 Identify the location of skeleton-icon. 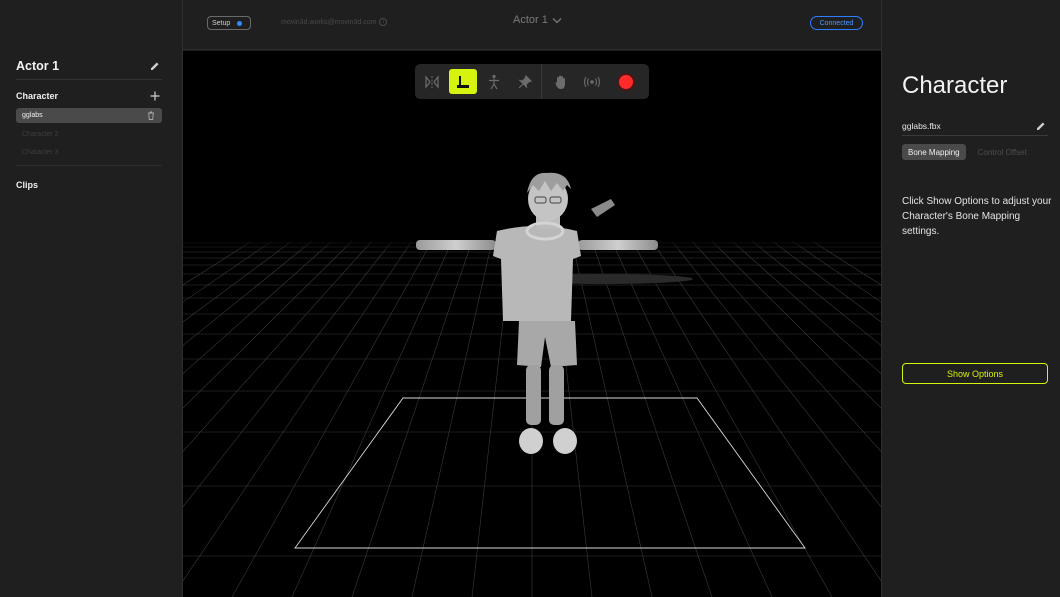
(494, 81).